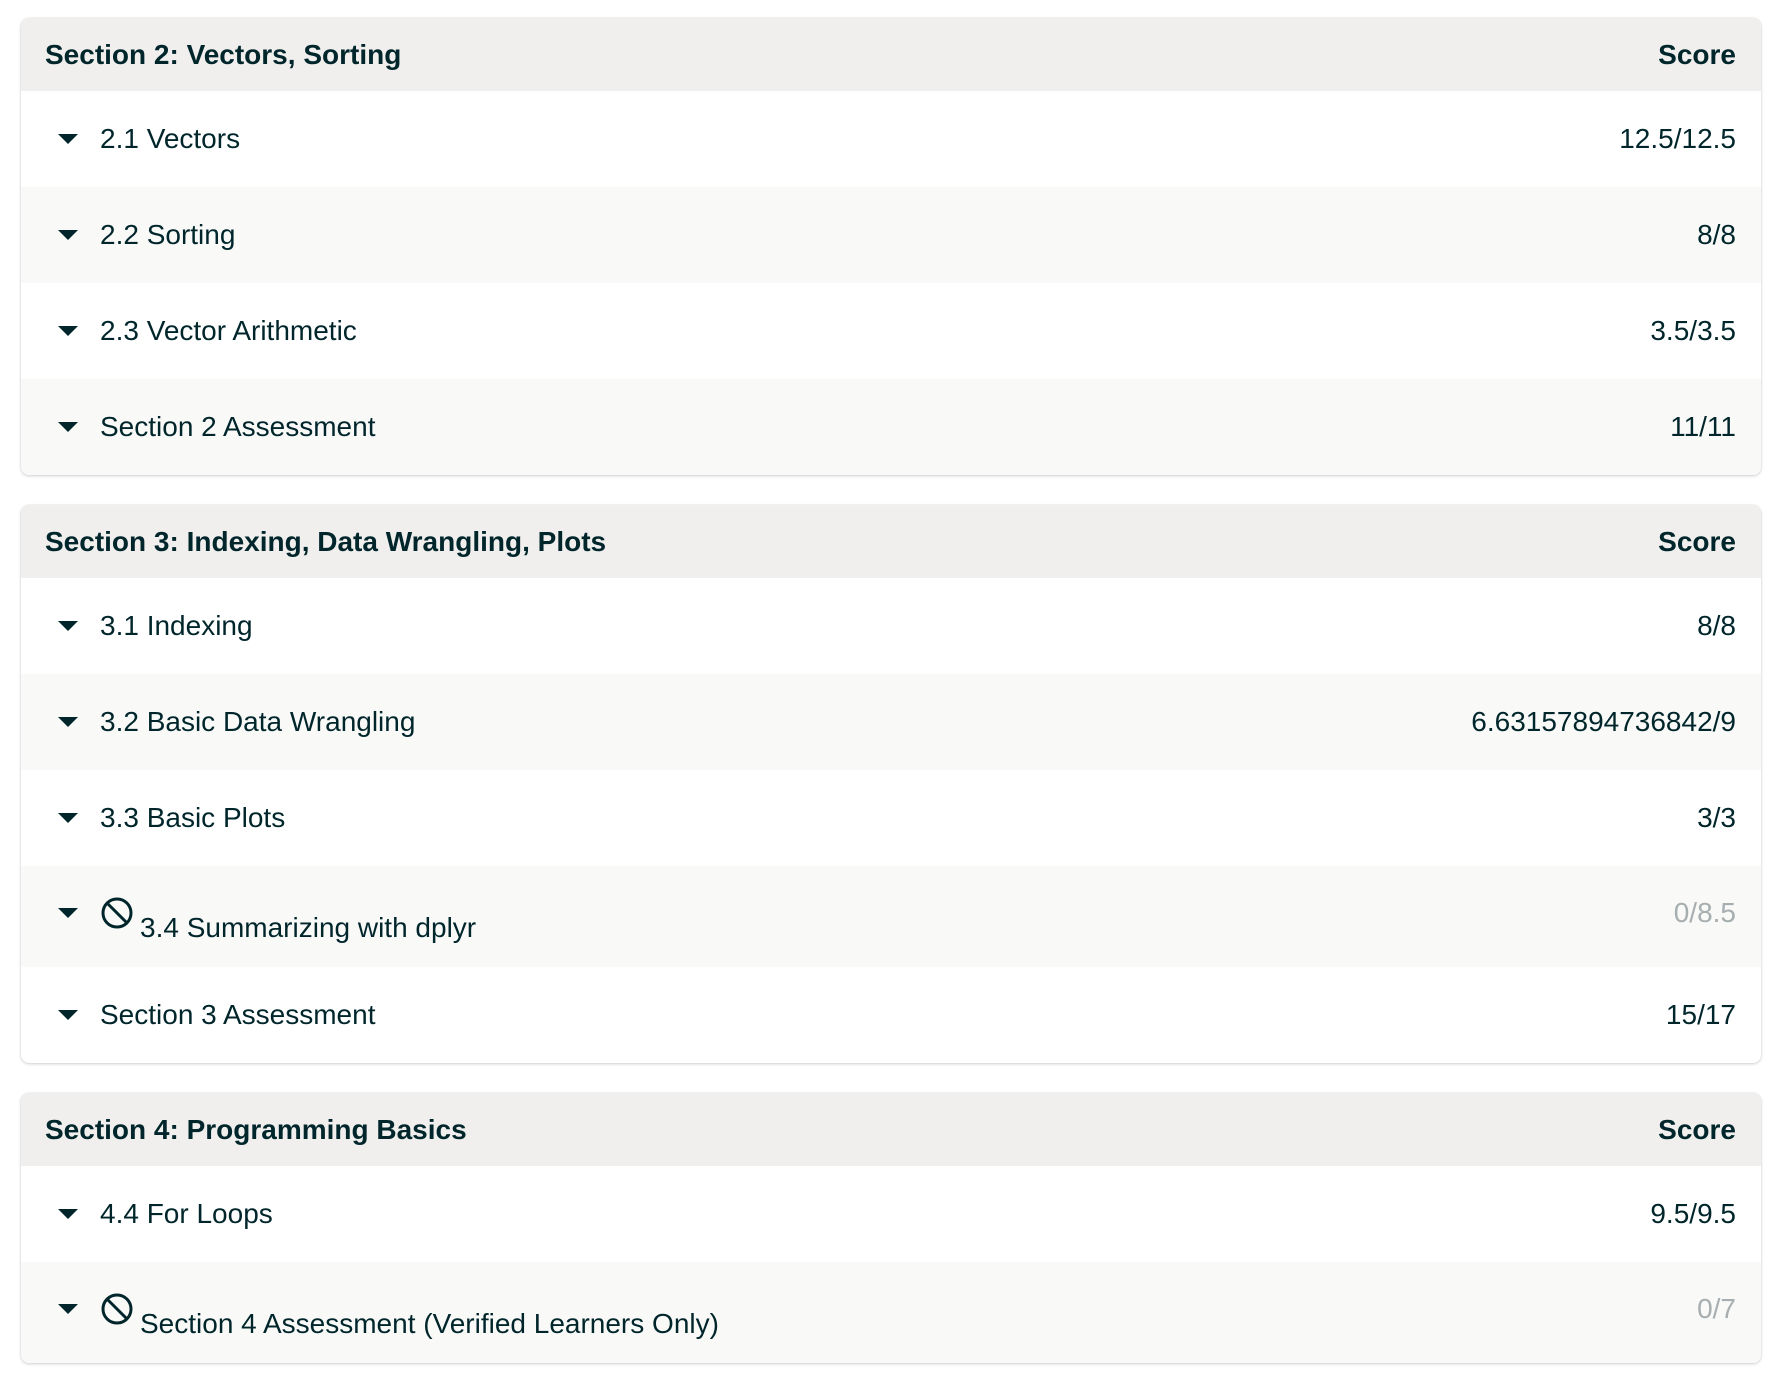  Describe the element at coordinates (1677, 138) in the screenshot. I see `subsection-score: 12.5/12.5` at that location.